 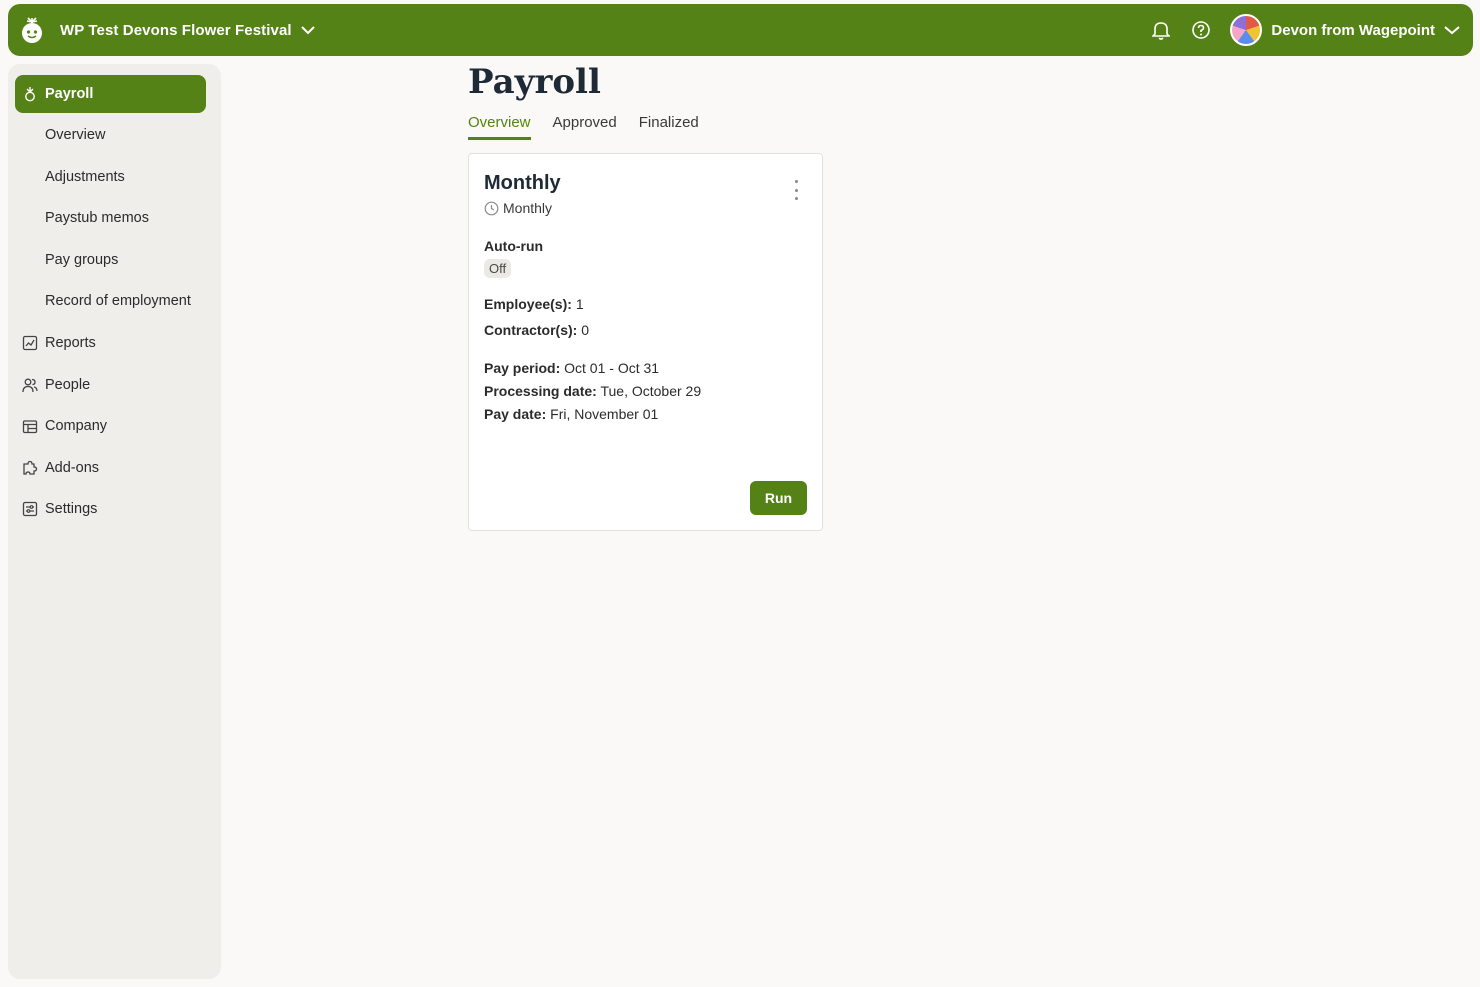 I want to click on pay-frequency: Monthly, so click(x=518, y=208).